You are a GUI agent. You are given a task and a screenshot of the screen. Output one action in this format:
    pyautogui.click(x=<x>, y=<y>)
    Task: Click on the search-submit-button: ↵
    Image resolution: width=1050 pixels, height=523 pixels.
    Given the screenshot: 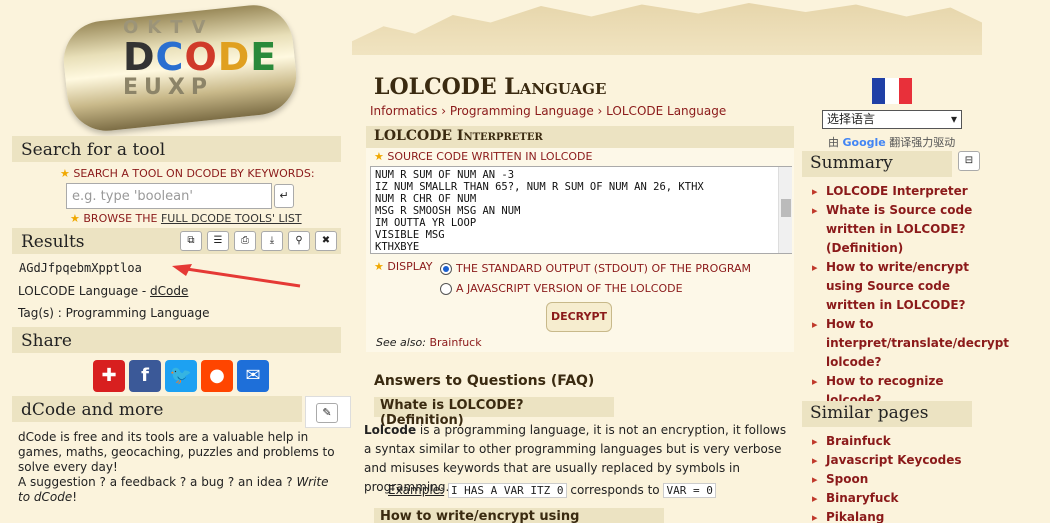 What is the action you would take?
    pyautogui.click(x=284, y=196)
    